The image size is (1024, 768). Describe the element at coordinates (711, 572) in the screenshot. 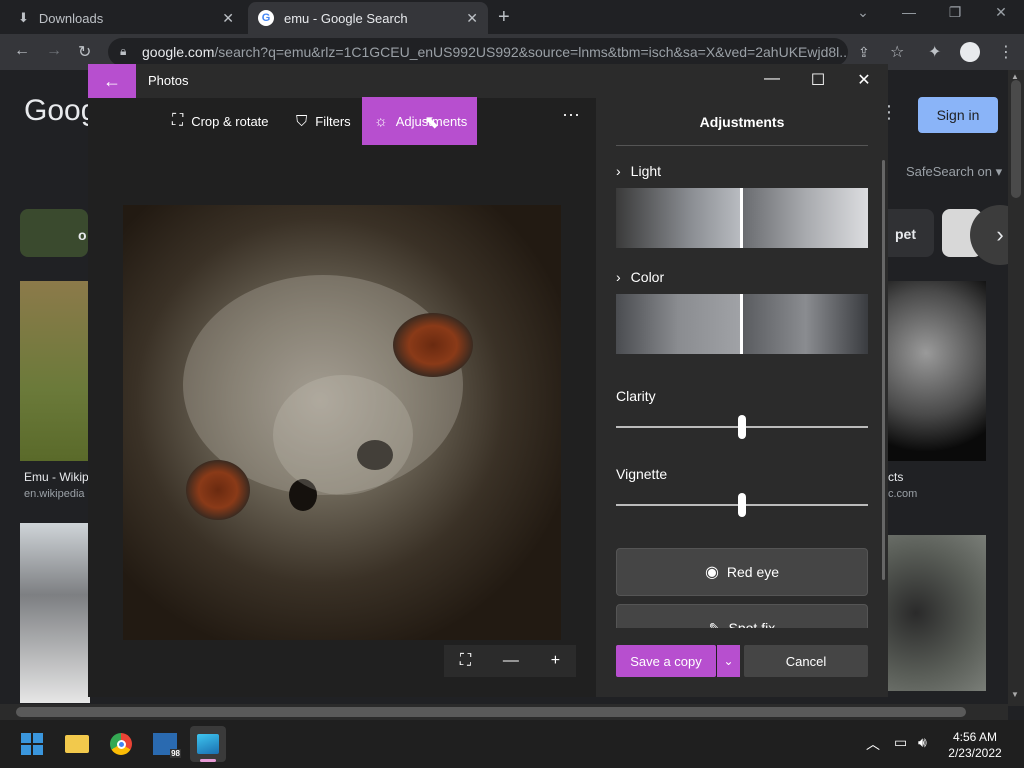

I see `eye-icon: ◉` at that location.